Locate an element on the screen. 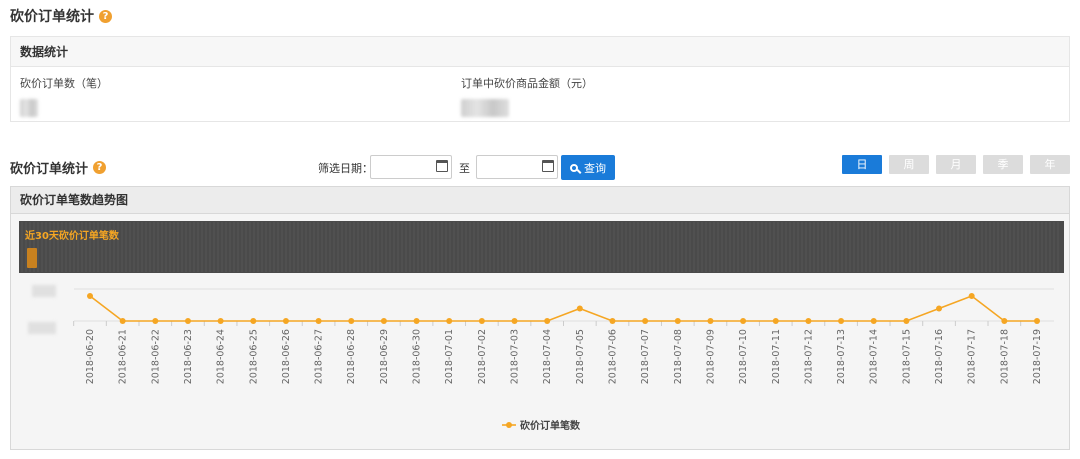 Image resolution: width=1080 pixels, height=459 pixels. x-tick-label: 2018-07-01 is located at coordinates (449, 356).